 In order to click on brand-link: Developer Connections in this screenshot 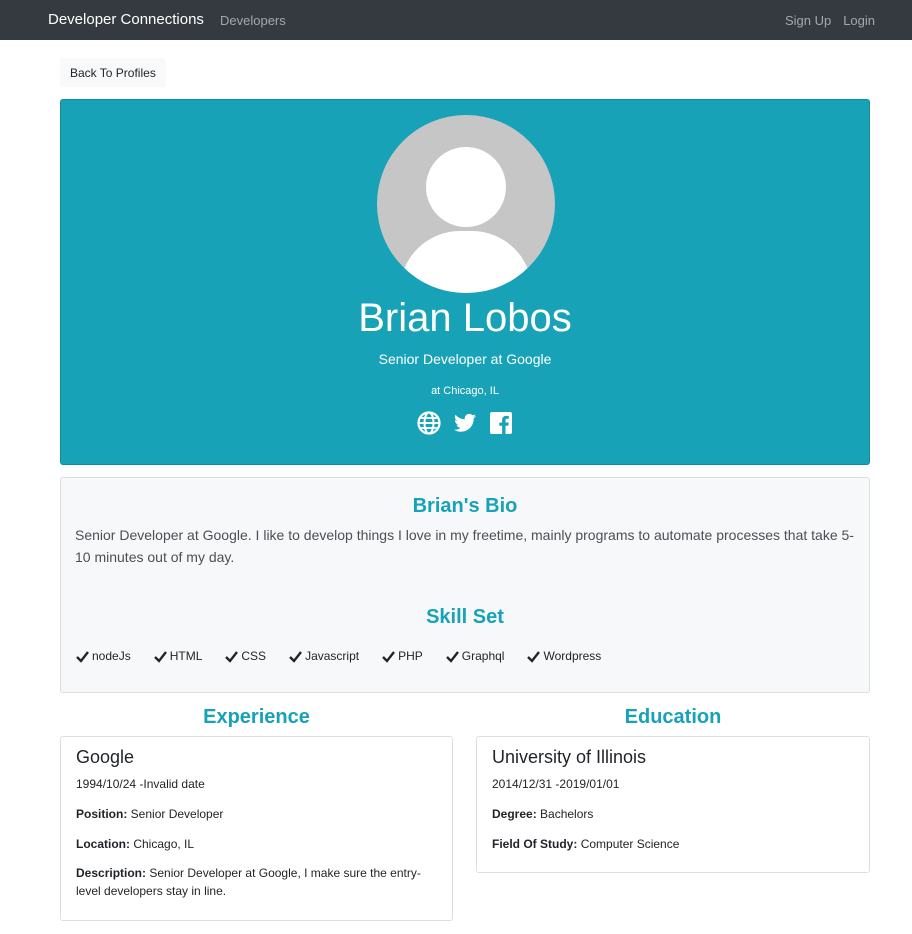, I will do `click(126, 19)`.